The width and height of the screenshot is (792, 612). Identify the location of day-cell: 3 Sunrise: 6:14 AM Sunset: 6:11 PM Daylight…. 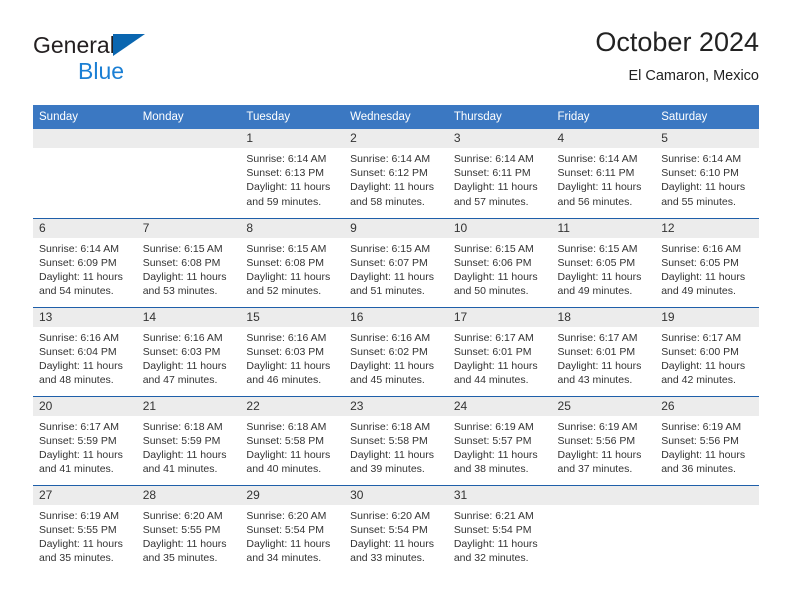
(499, 173).